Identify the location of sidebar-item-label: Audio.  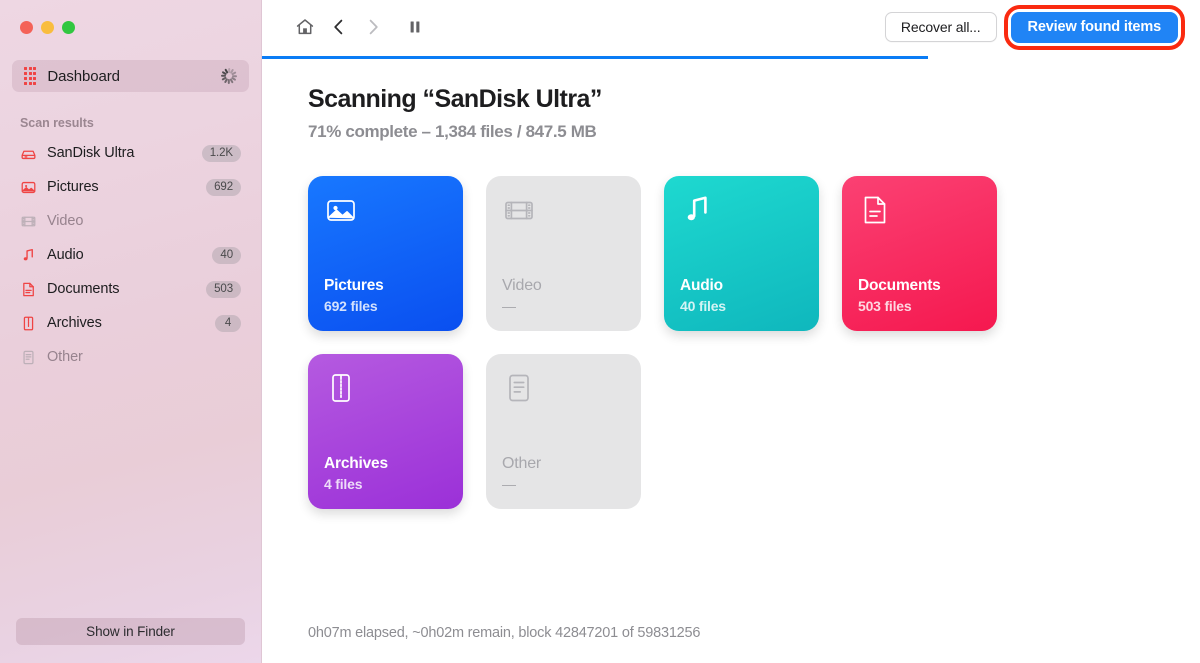
(65, 255).